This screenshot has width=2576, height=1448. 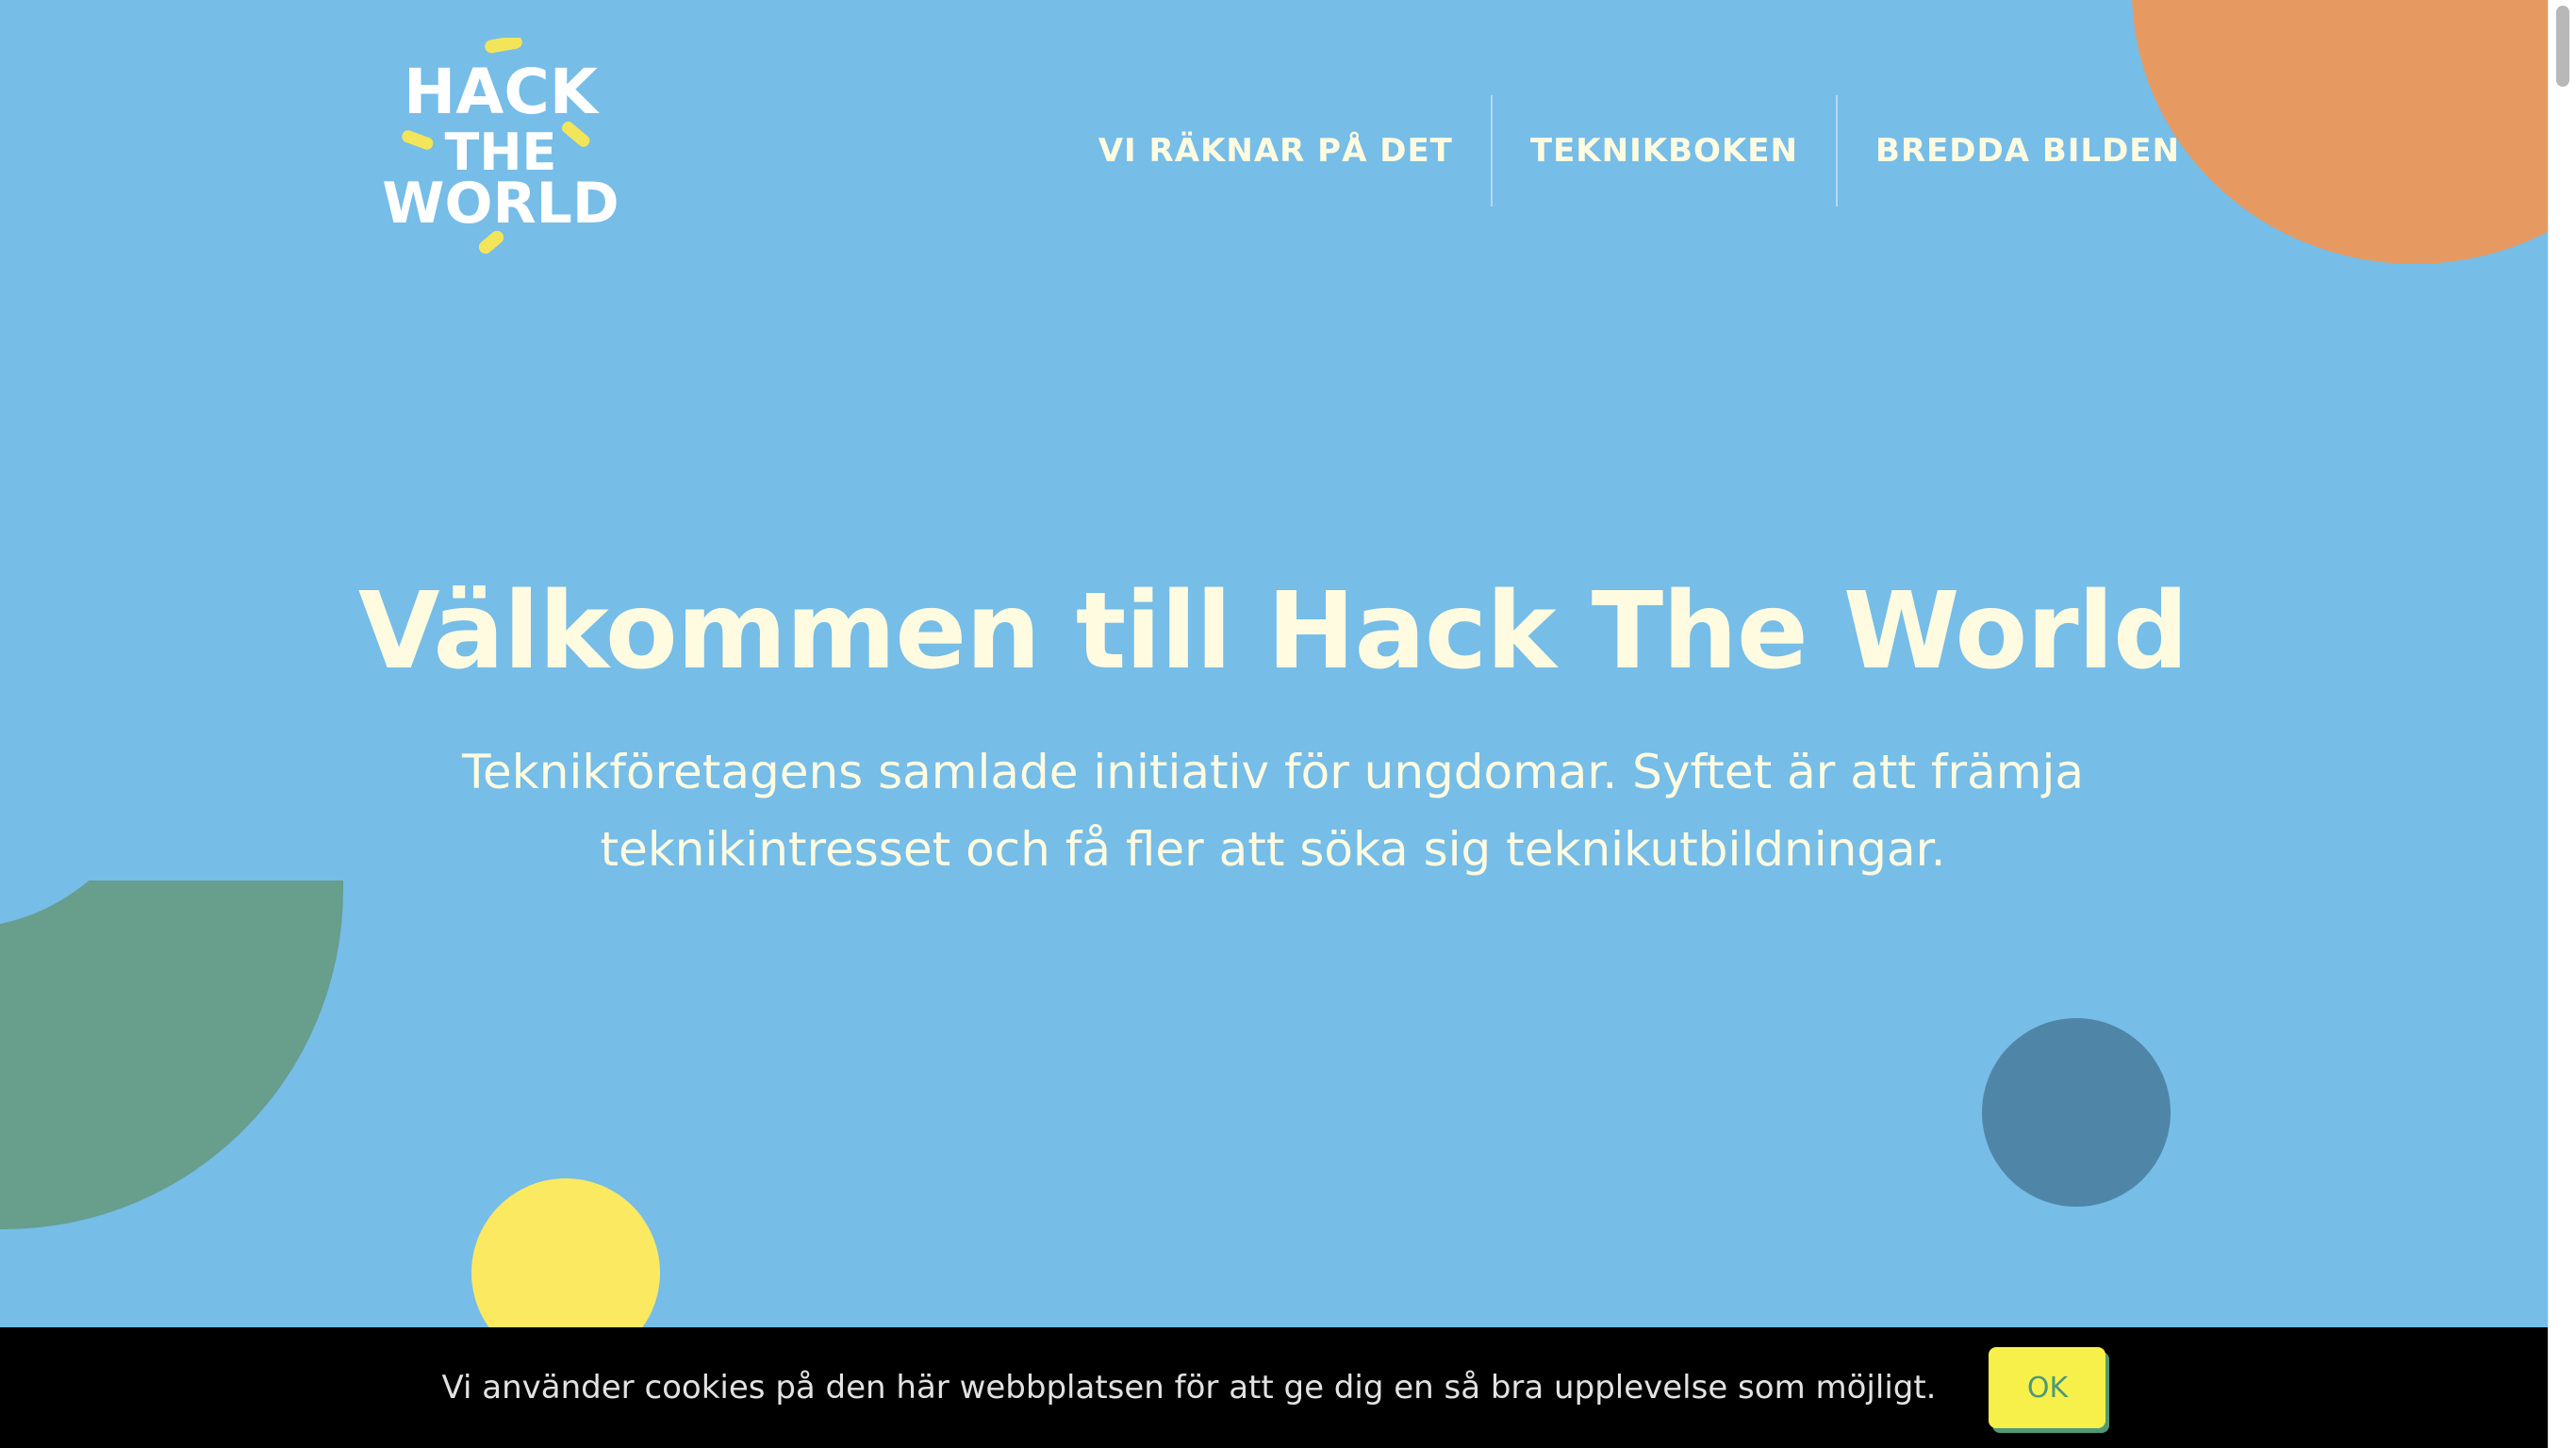 What do you see at coordinates (1276, 150) in the screenshot?
I see `nav-link-vi-raknar-pa-det: VI RÄKNAR PÅ DET` at bounding box center [1276, 150].